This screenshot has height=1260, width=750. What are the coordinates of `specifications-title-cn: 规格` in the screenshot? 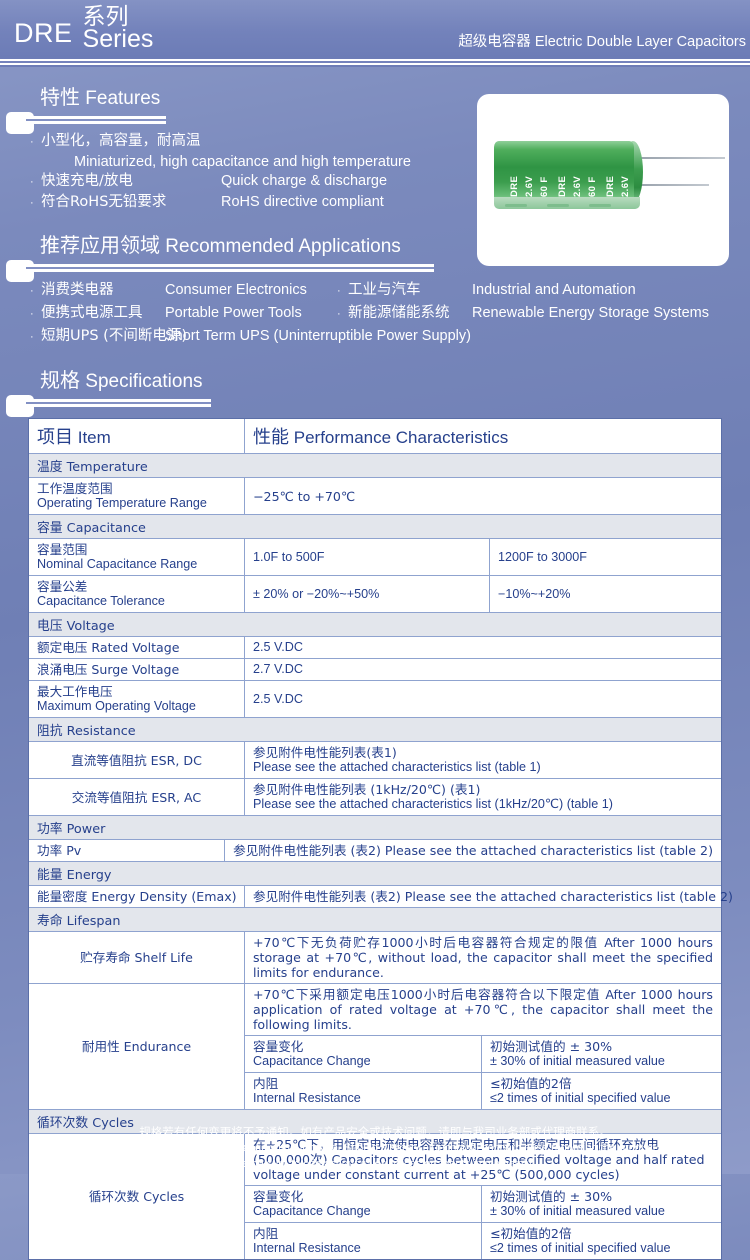 It's located at (60, 380).